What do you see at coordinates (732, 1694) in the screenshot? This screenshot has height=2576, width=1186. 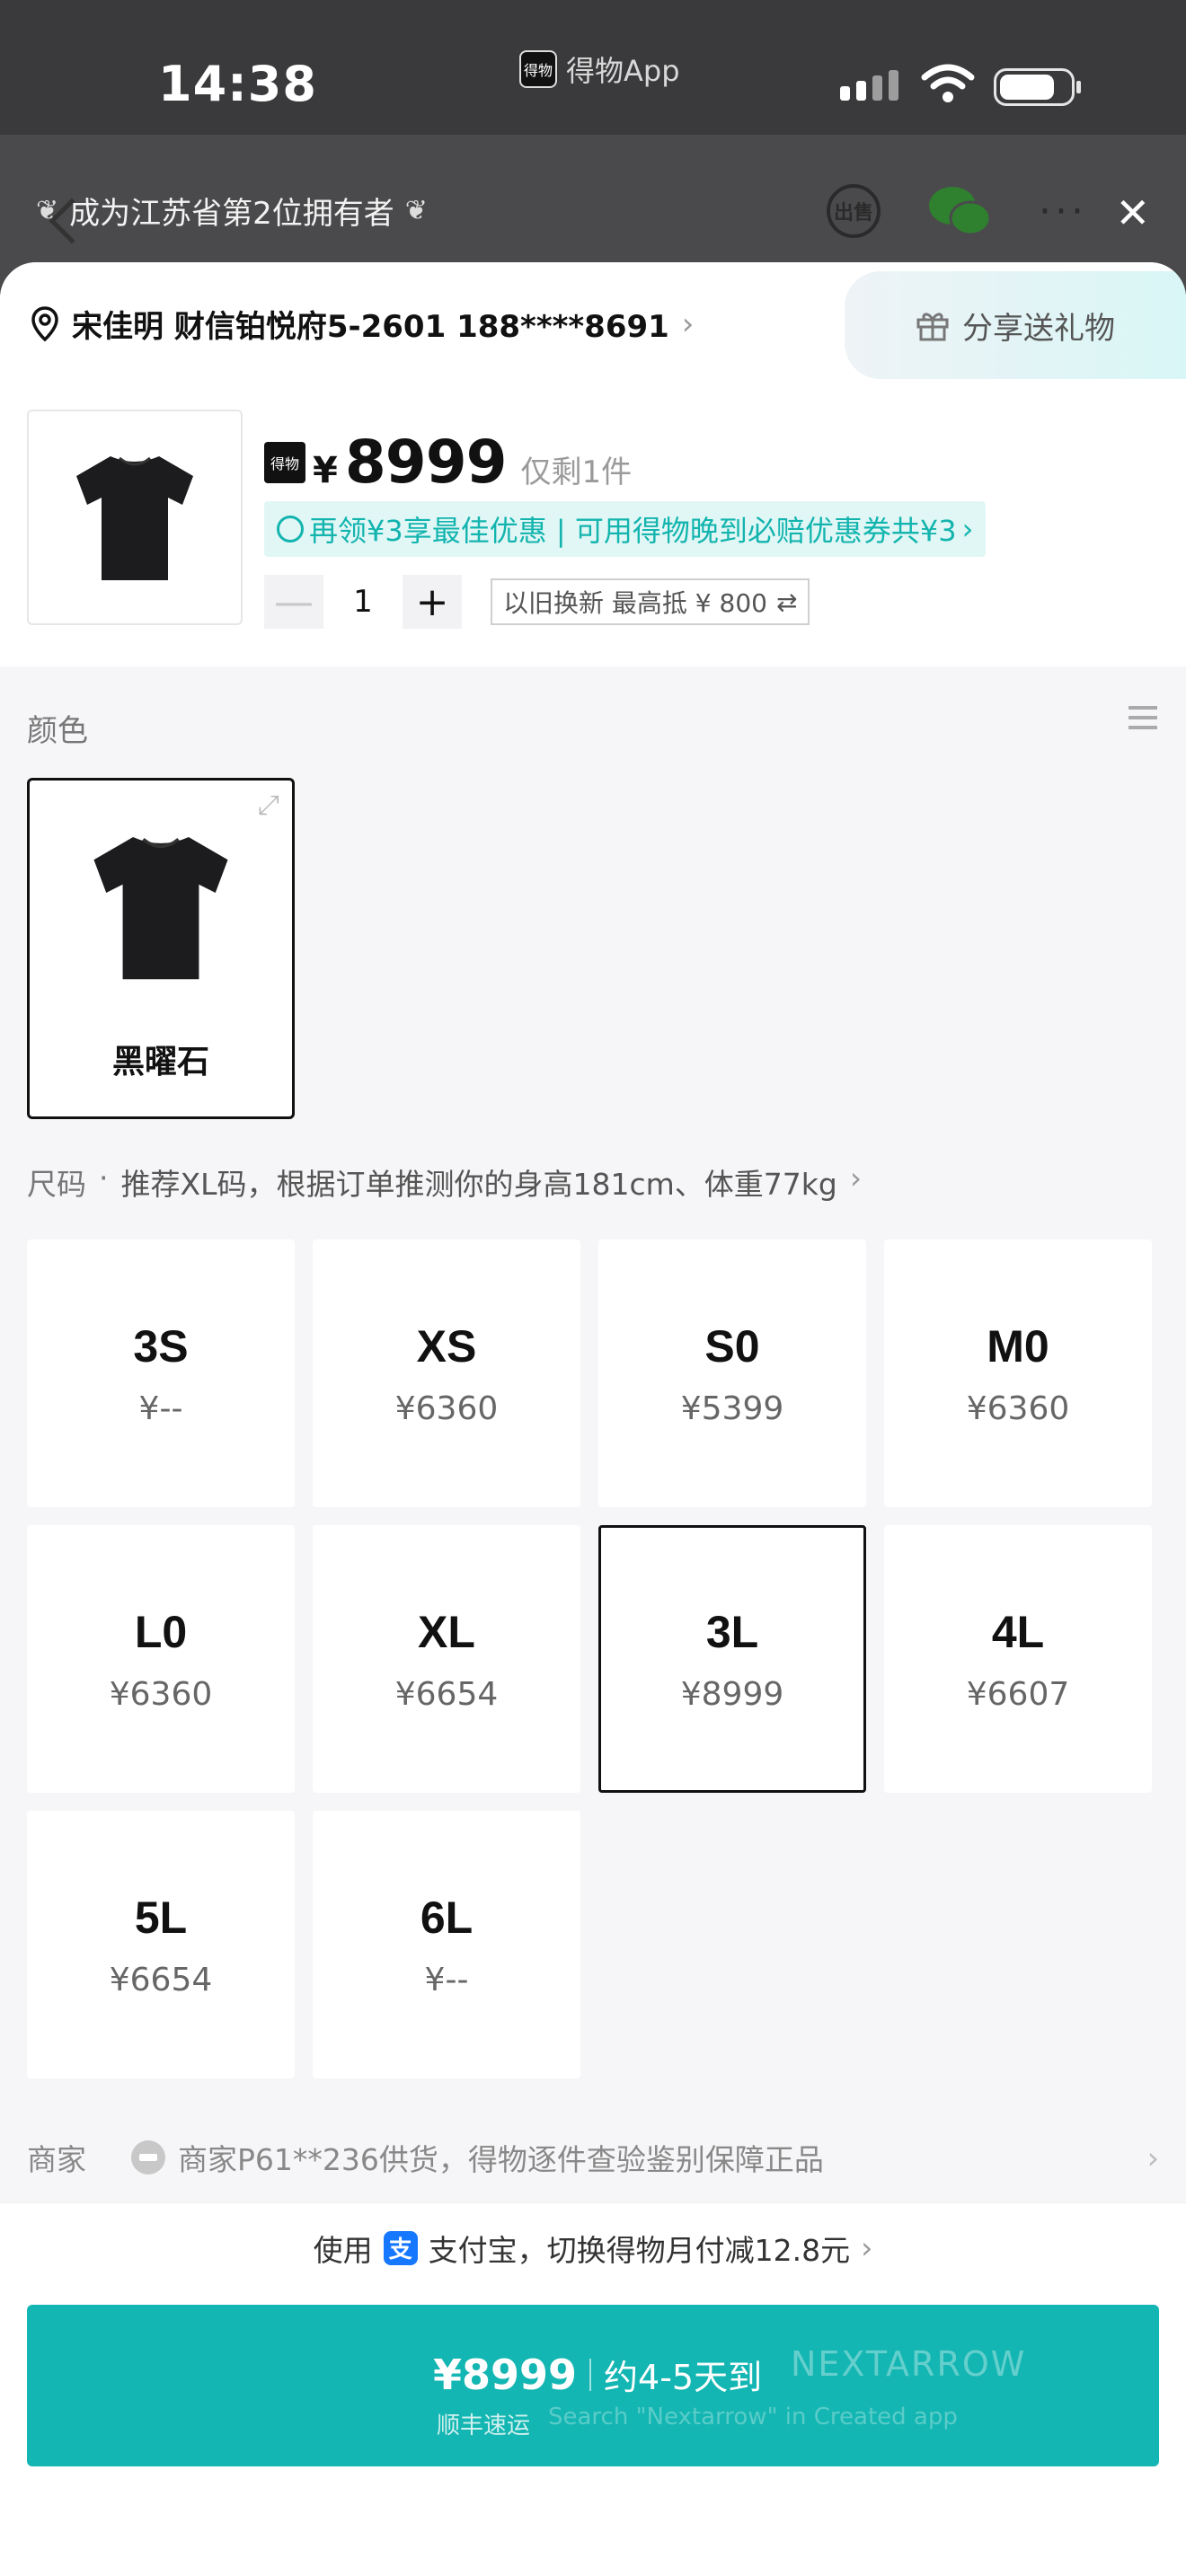 I see `size-price: ¥8999` at bounding box center [732, 1694].